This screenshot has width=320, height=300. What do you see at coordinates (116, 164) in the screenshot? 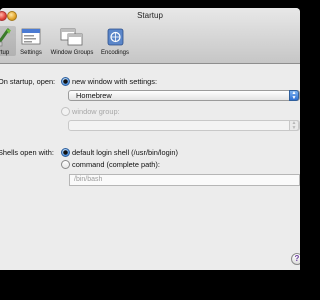
I see `command-label: command (complete path):` at bounding box center [116, 164].